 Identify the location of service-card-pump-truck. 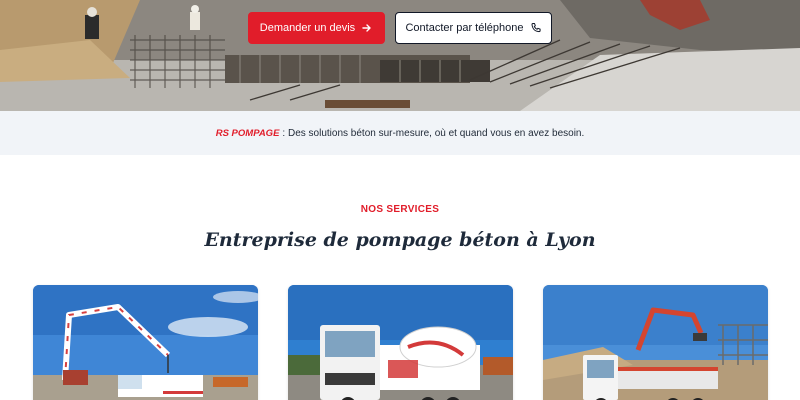
(145, 342).